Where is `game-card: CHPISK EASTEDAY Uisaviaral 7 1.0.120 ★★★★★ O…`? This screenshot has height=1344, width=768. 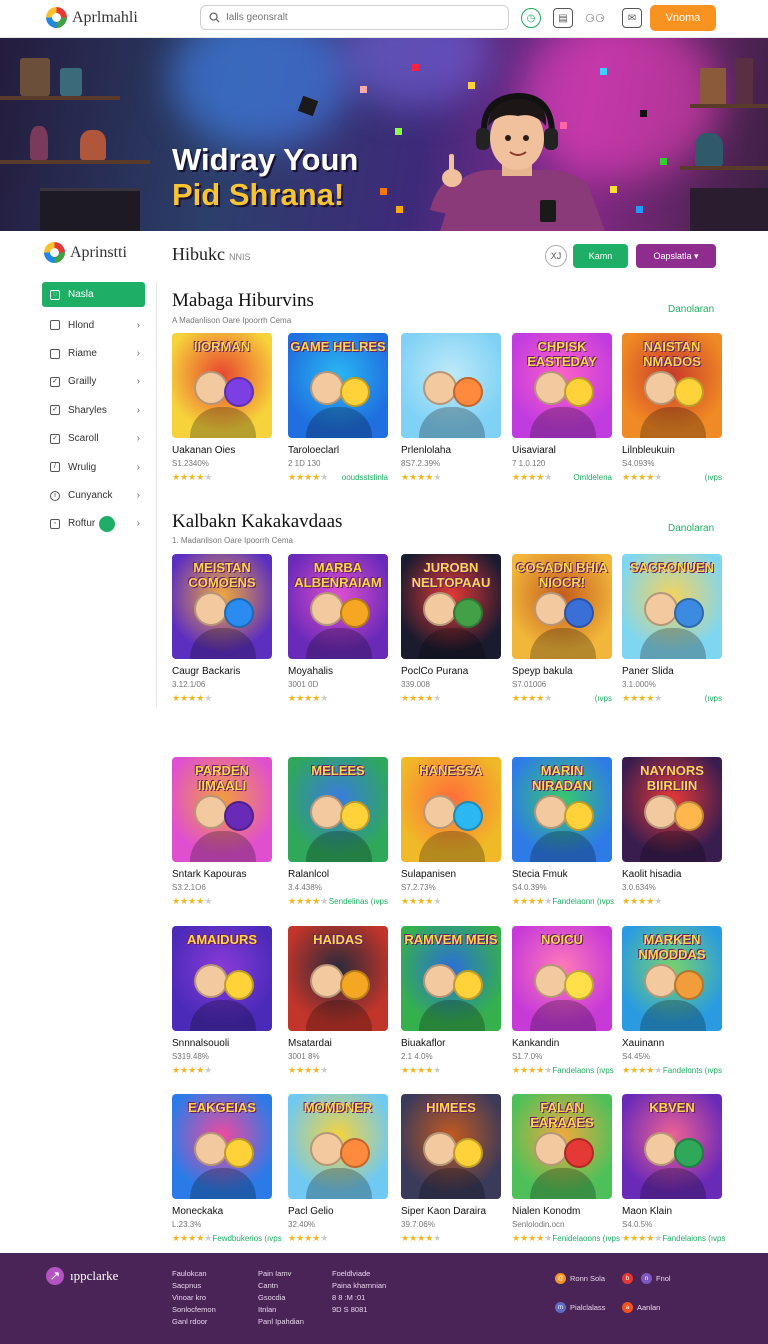 game-card: CHPISK EASTEDAY Uisaviaral 7 1.0.120 ★★★★★ O… is located at coordinates (562, 407).